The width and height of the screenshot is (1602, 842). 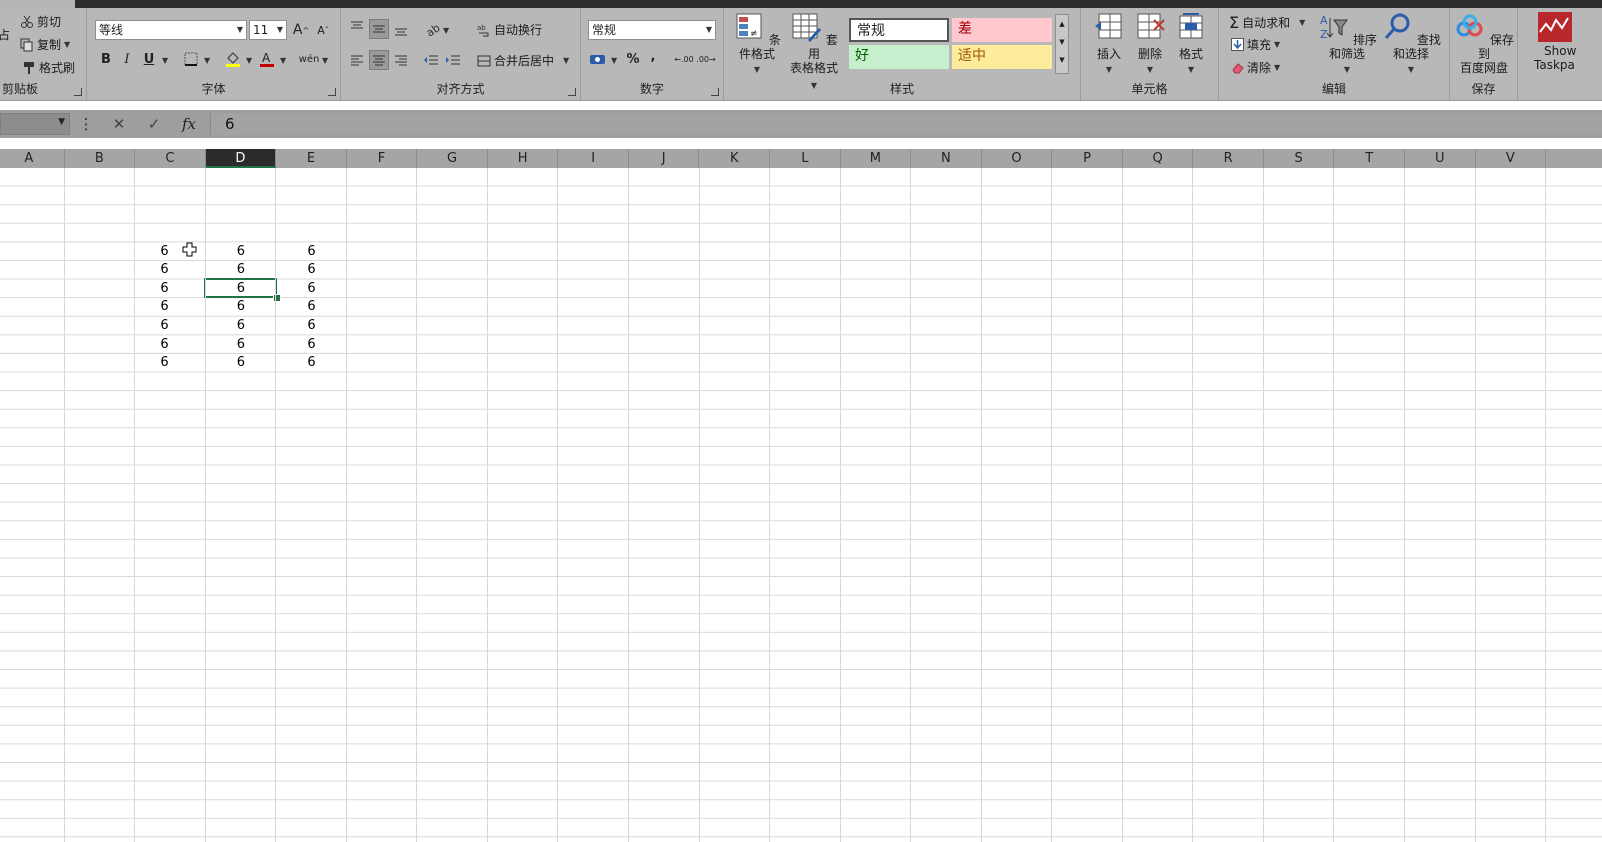 What do you see at coordinates (153, 363) in the screenshot?
I see `cell-c-7: 6` at bounding box center [153, 363].